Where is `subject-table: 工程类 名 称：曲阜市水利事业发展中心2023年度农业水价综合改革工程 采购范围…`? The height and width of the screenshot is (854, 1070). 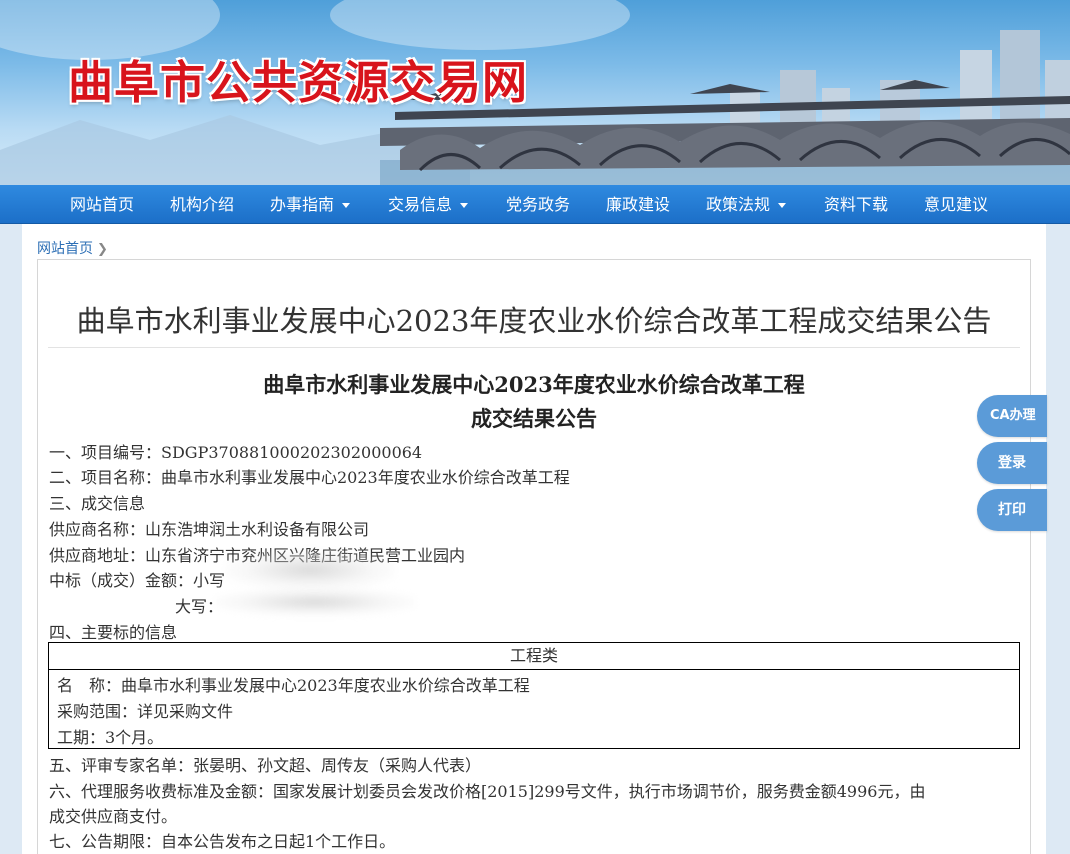
subject-table: 工程类 名 称：曲阜市水利事业发展中心2023年度农业水价综合改革工程 采购范围… is located at coordinates (534, 695).